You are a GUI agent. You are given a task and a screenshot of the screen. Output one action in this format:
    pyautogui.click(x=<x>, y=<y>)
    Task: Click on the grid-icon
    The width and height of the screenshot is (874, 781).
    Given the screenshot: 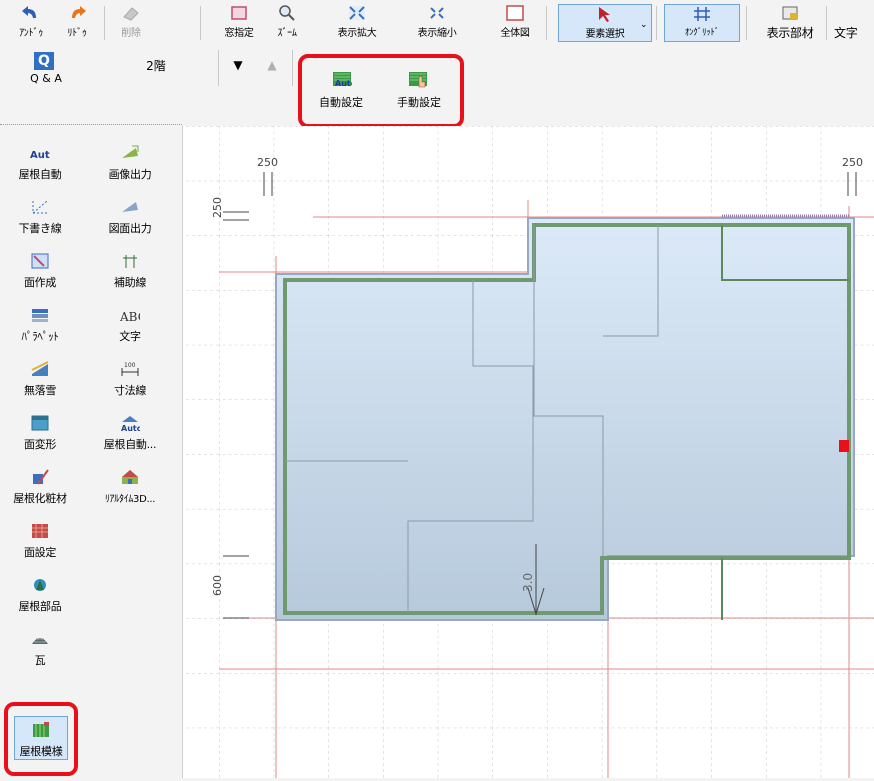 What is the action you would take?
    pyautogui.click(x=702, y=14)
    